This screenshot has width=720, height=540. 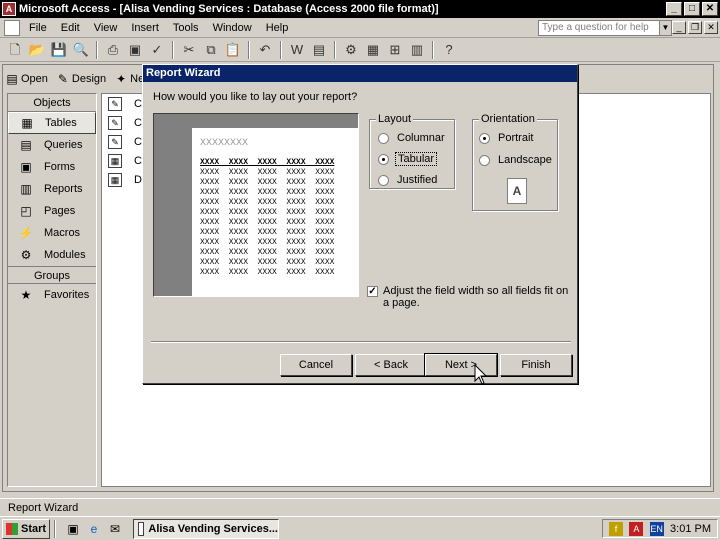 I want to click on paste-icon: 📋, so click(x=233, y=50).